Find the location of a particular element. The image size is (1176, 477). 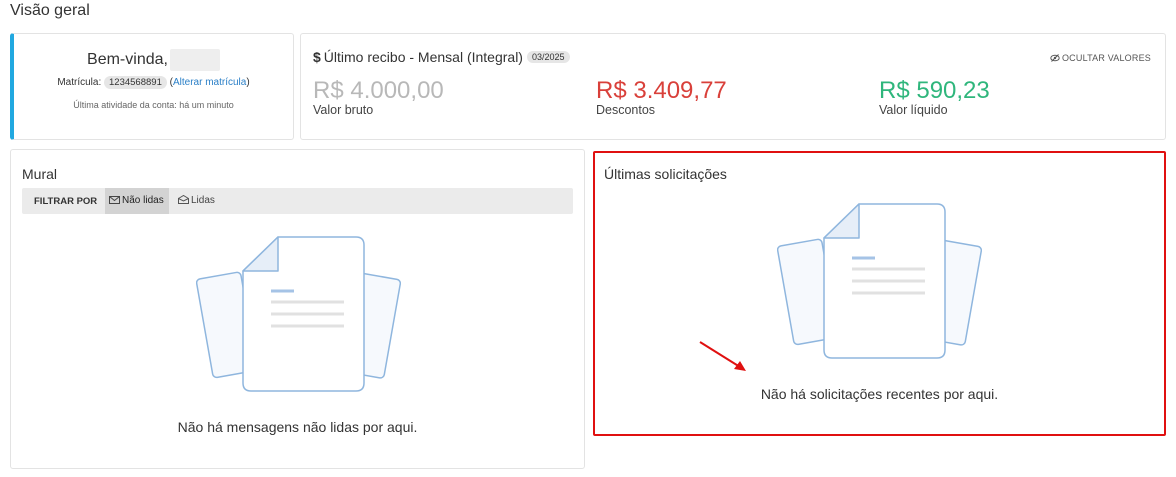

discounts-value: R$ 3.409,77 is located at coordinates (661, 90).